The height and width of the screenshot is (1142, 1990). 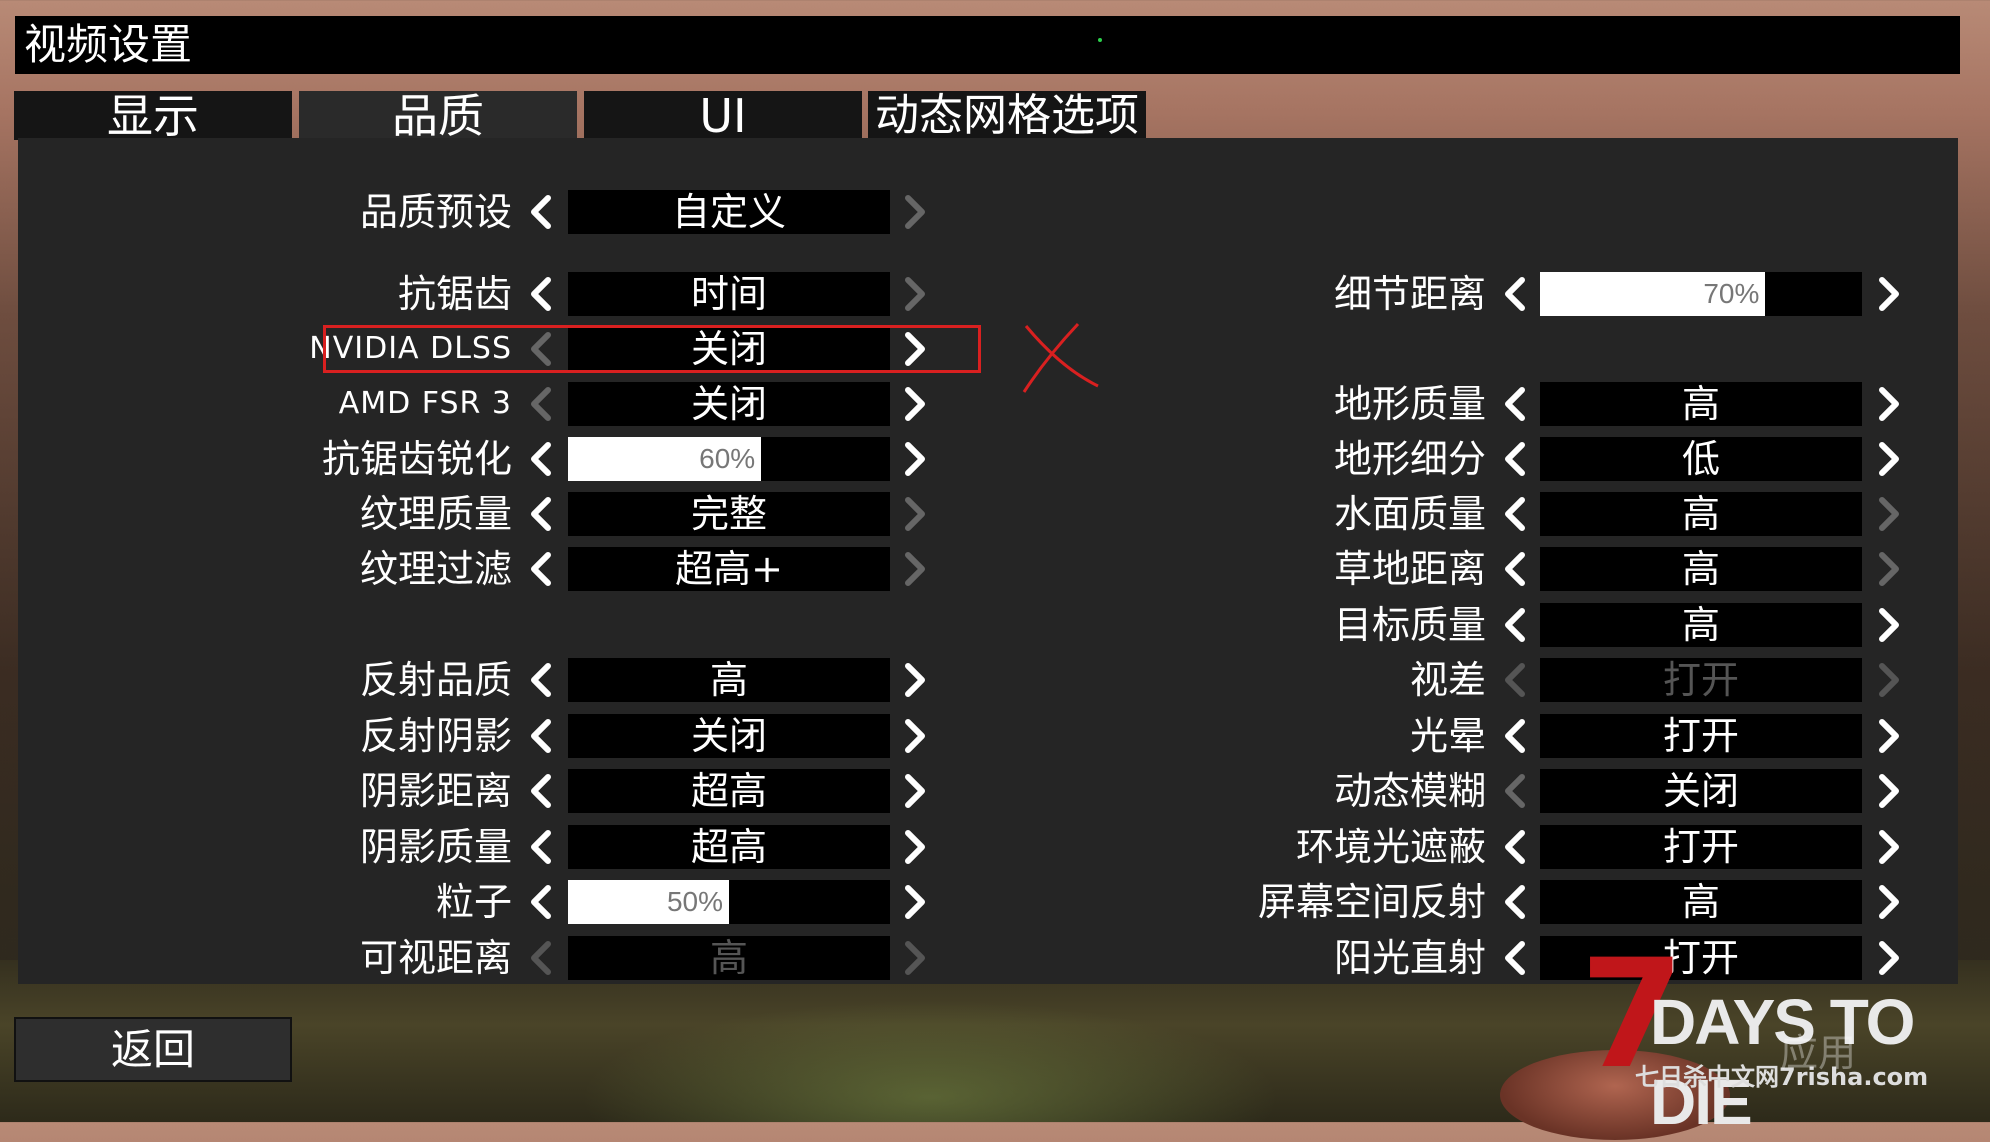 I want to click on right-setting-value: 低, so click(x=1701, y=459).